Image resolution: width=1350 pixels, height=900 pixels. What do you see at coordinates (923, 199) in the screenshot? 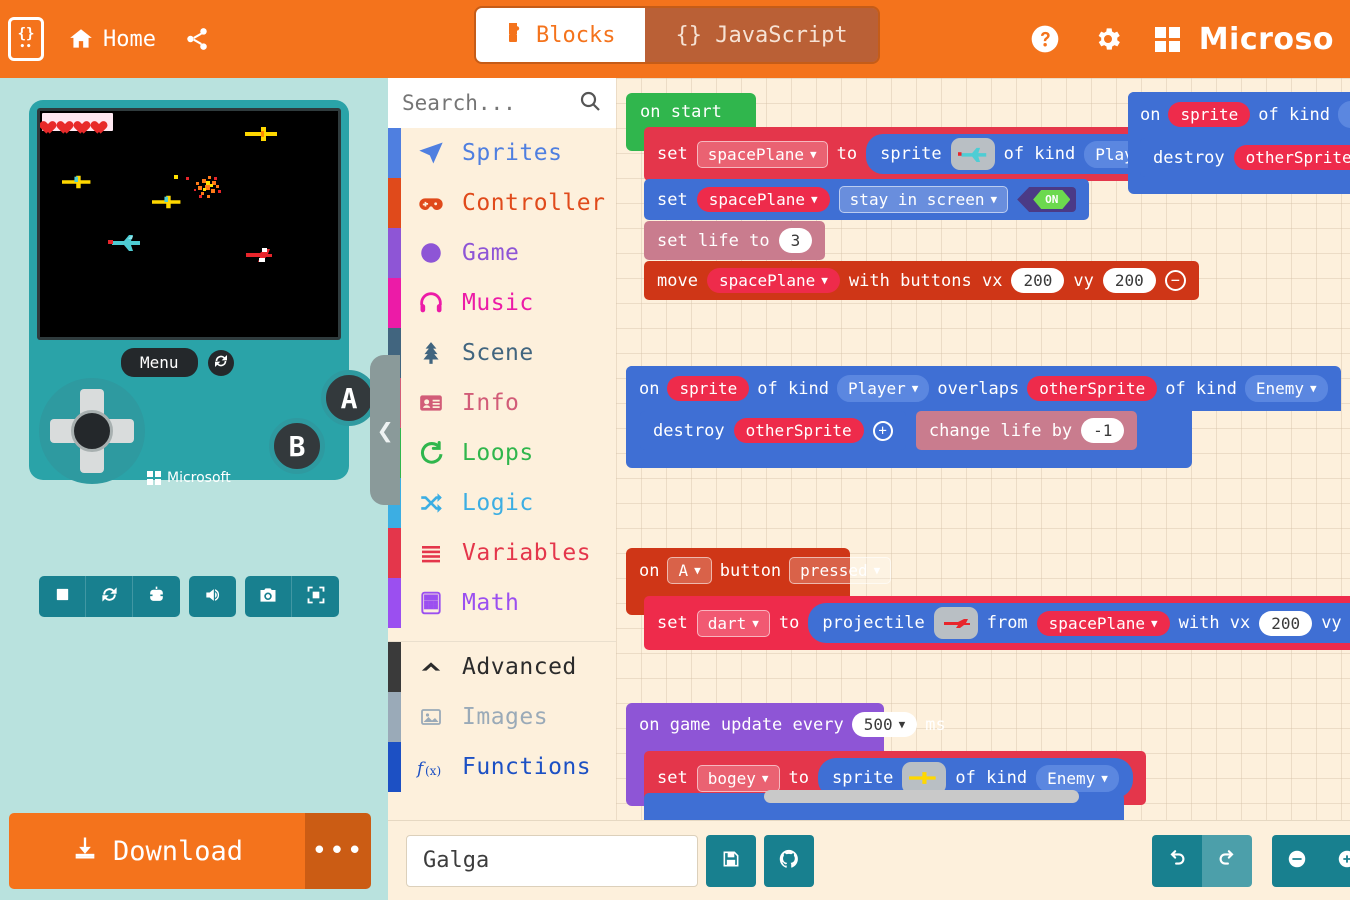
I see `flag-dropdown-stay-in-screen: stay in screen ▼` at bounding box center [923, 199].